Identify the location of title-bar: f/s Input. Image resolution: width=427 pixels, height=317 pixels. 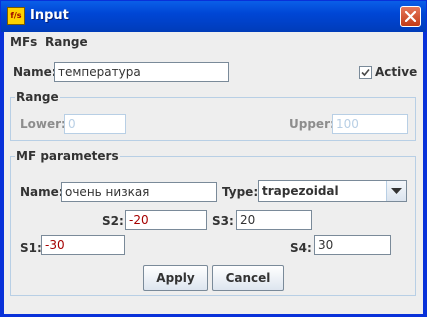
(213, 16).